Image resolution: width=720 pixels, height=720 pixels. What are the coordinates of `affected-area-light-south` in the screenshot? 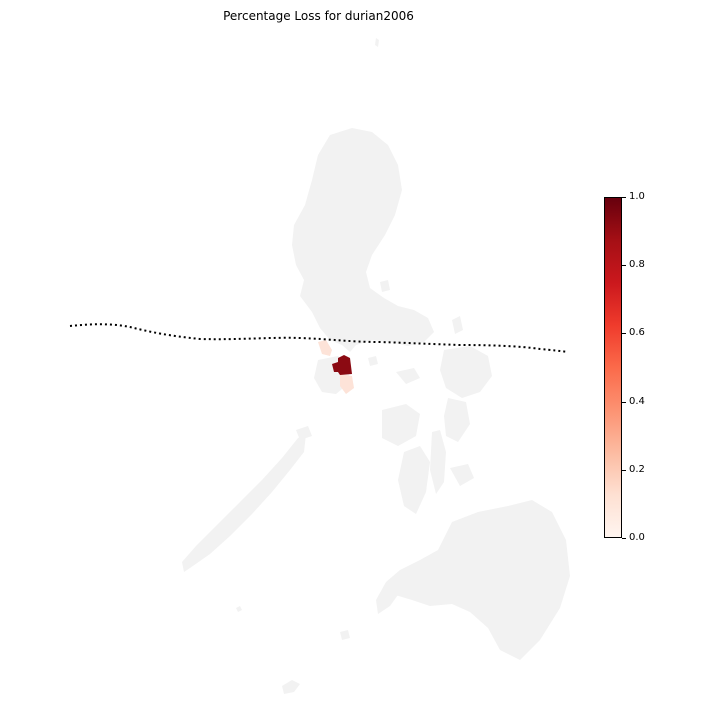 It's located at (347, 384).